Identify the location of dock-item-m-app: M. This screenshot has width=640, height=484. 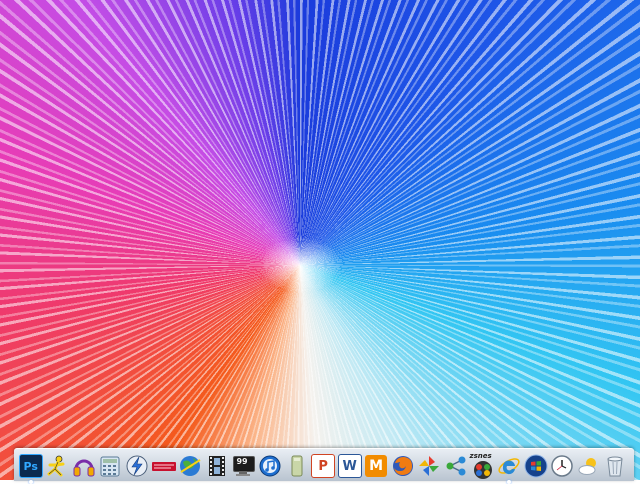
(376, 466).